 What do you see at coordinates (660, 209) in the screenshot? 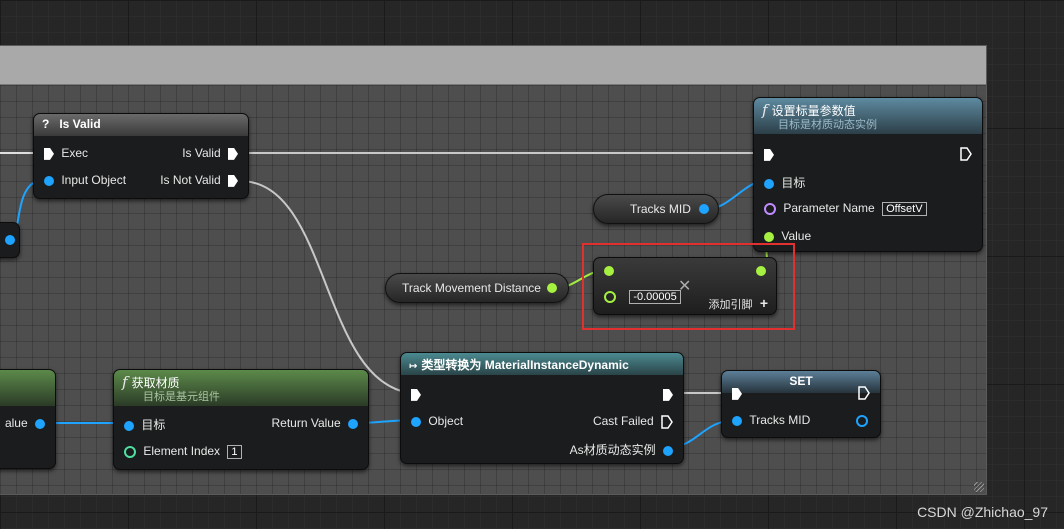
I see `tracks-mid-getter-label: Tracks MID` at bounding box center [660, 209].